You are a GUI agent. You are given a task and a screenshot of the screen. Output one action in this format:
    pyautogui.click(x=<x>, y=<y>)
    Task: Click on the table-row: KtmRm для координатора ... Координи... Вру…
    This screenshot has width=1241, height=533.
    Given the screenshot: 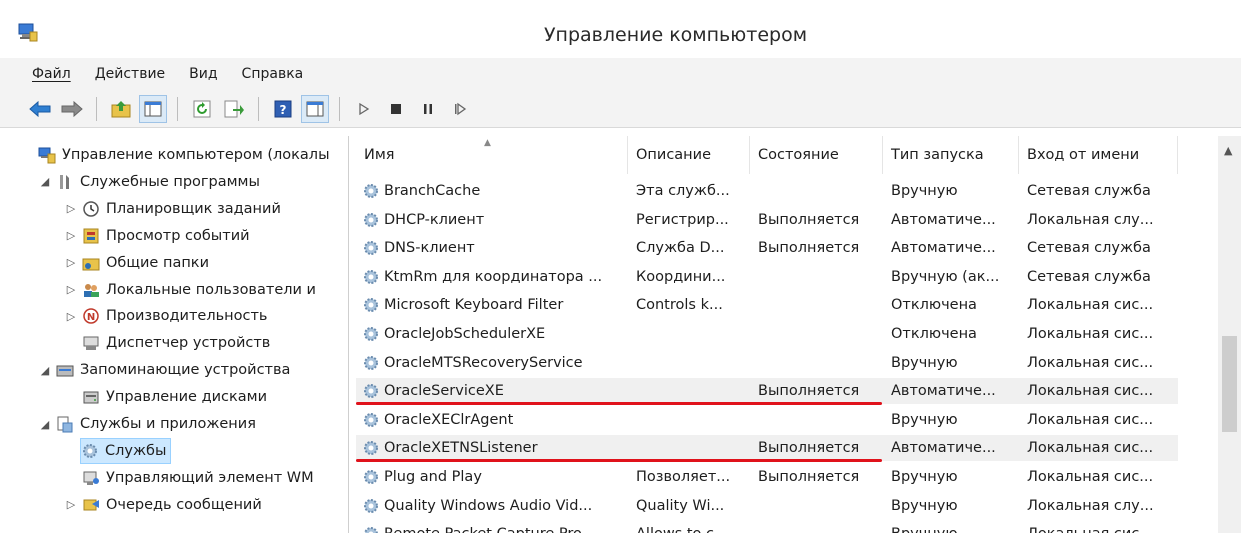 What is the action you would take?
    pyautogui.click(x=767, y=277)
    